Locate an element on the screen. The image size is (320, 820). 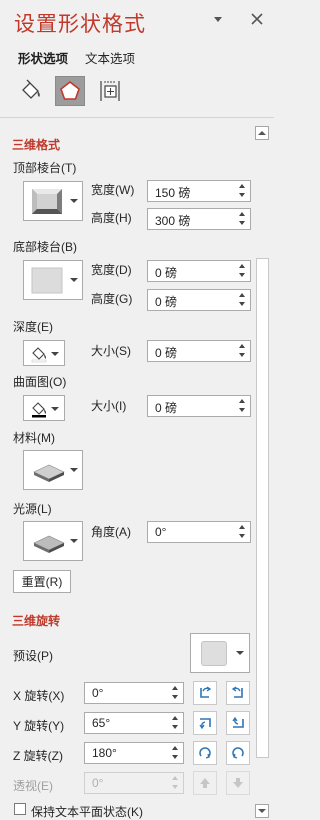
z-rotate-clockwise-button is located at coordinates (205, 753).